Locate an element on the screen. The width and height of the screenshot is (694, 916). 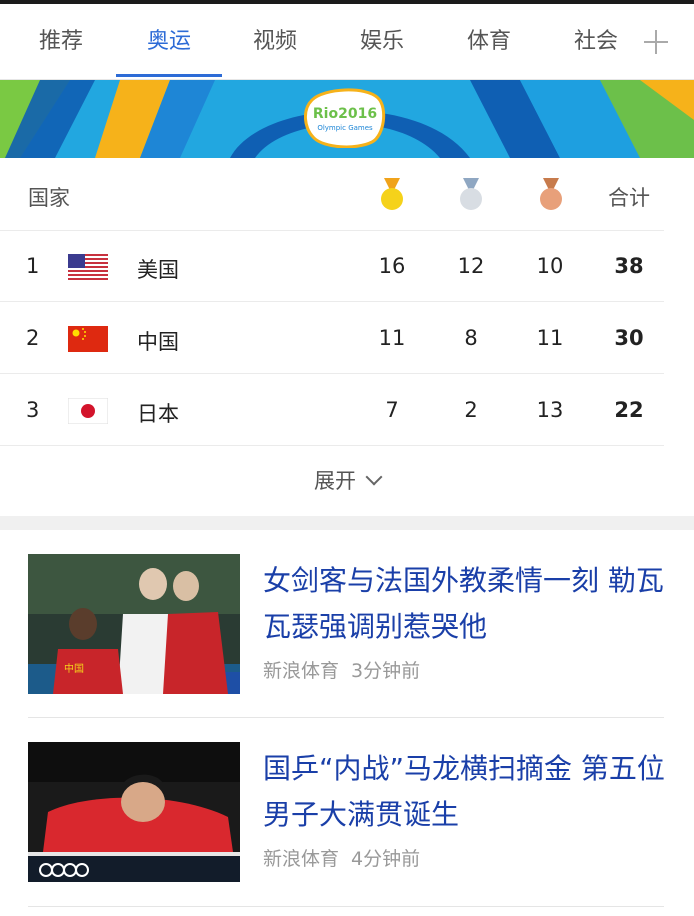
expand-button: 展开 is located at coordinates (347, 481).